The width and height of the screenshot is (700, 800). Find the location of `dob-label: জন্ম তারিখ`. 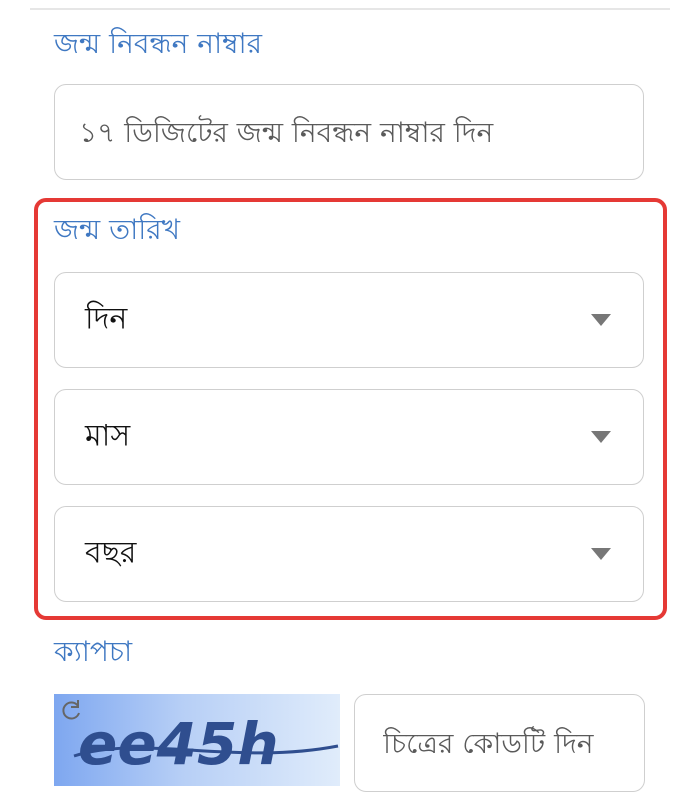

dob-label: জন্ম তারিখ is located at coordinates (117, 229).